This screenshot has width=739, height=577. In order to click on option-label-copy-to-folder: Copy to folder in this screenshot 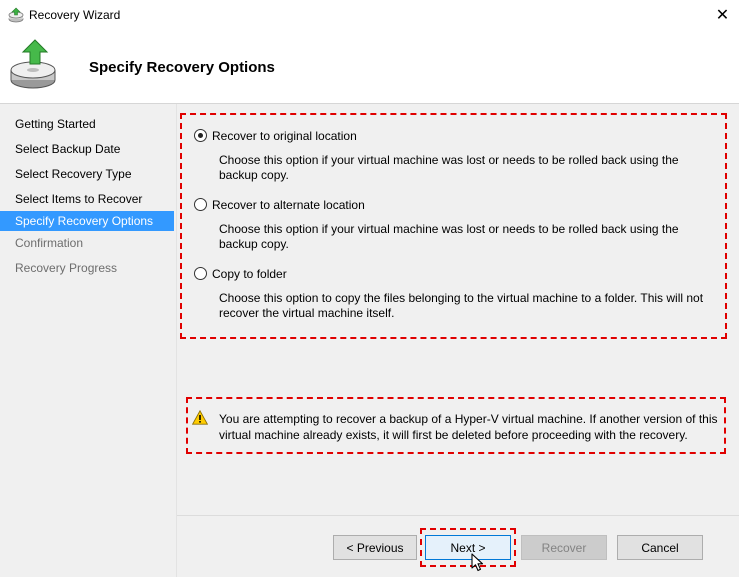, I will do `click(249, 274)`.